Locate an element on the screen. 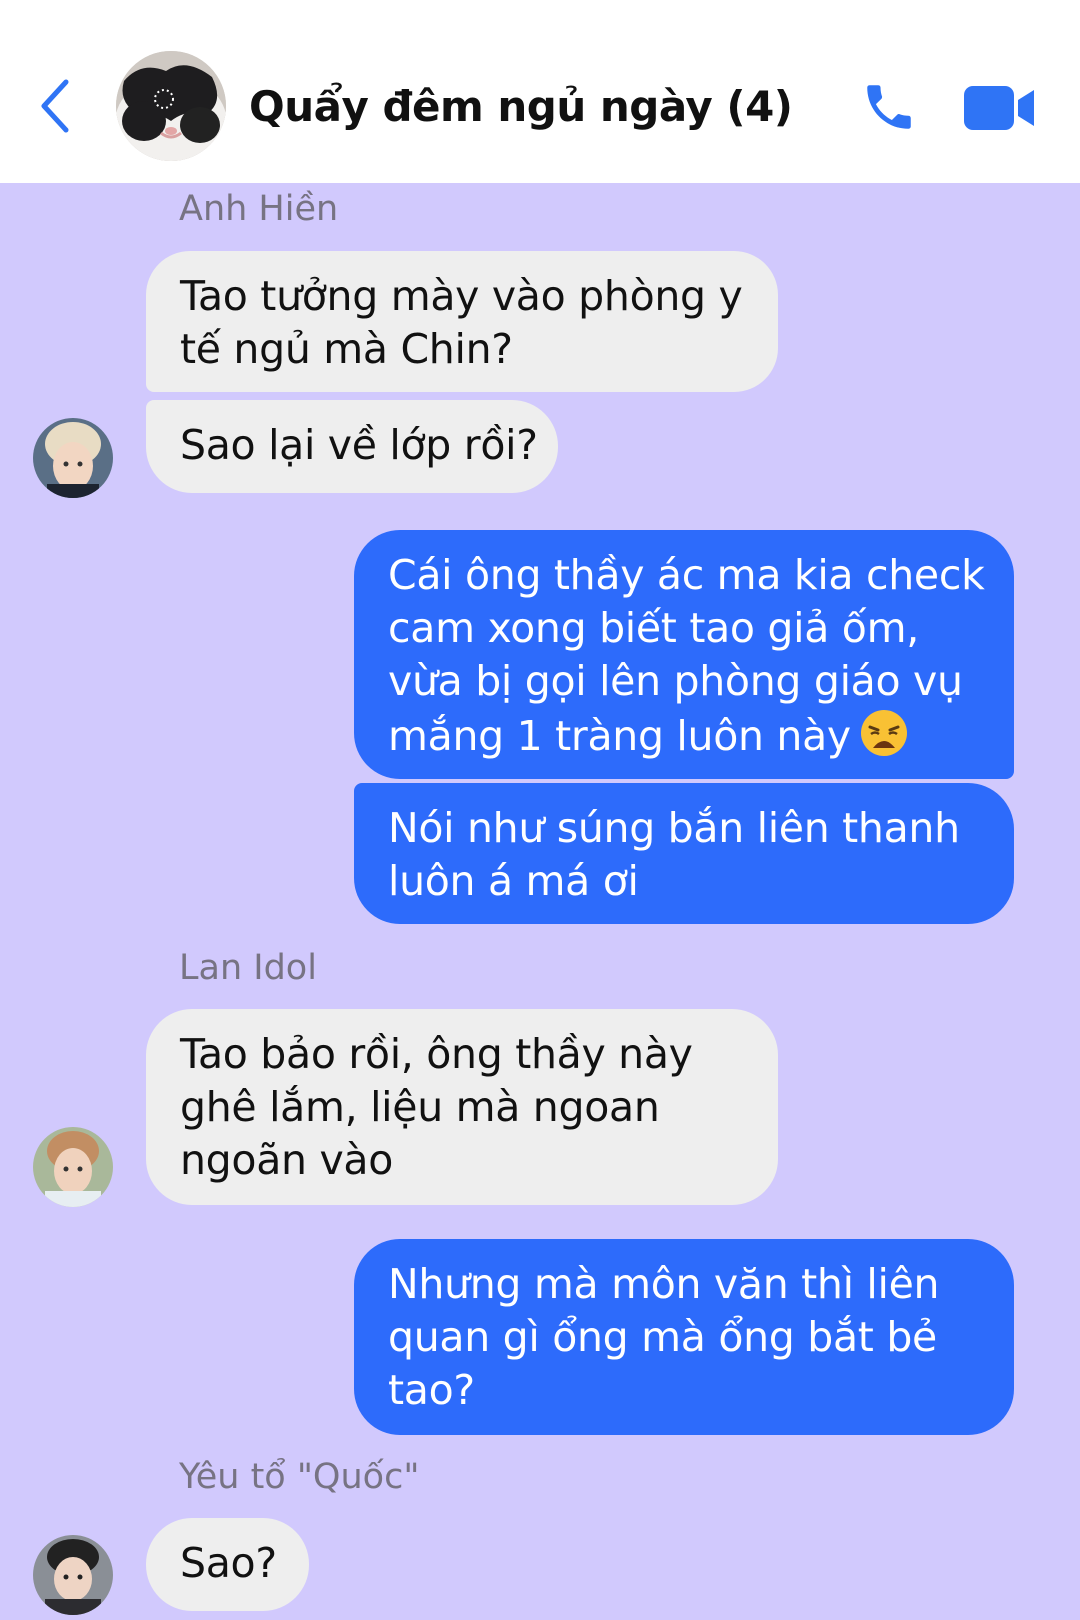 The width and height of the screenshot is (1080, 1620). phone-icon is located at coordinates (889, 107).